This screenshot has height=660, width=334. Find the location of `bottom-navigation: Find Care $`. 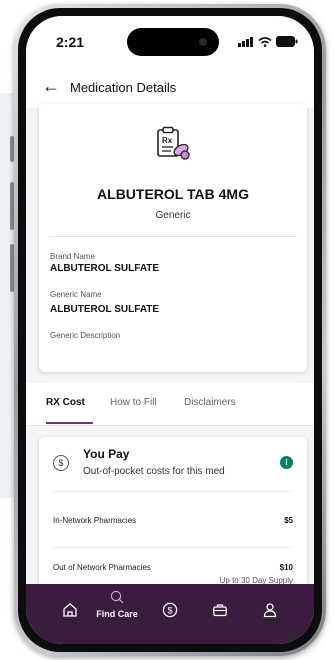

bottom-navigation: Find Care $ is located at coordinates (170, 614).